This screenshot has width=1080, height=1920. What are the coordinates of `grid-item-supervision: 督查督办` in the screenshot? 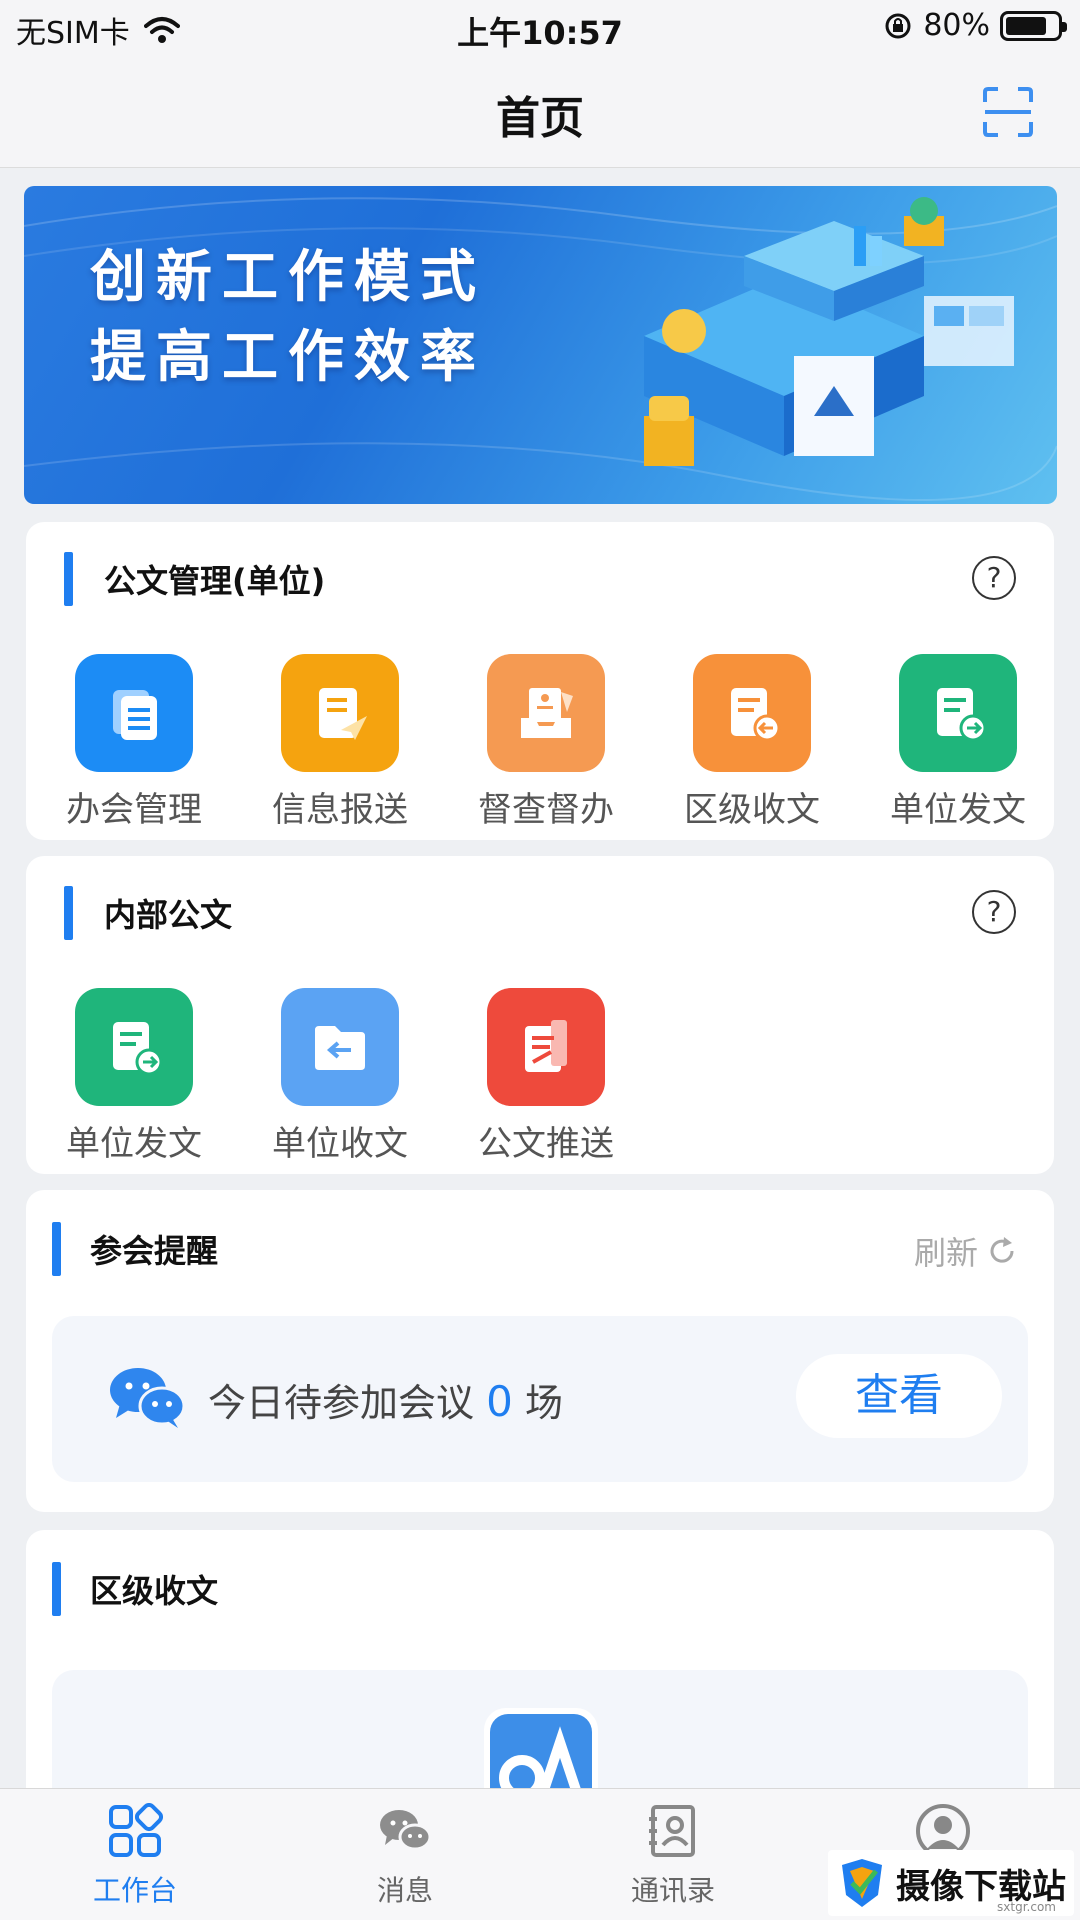 It's located at (546, 742).